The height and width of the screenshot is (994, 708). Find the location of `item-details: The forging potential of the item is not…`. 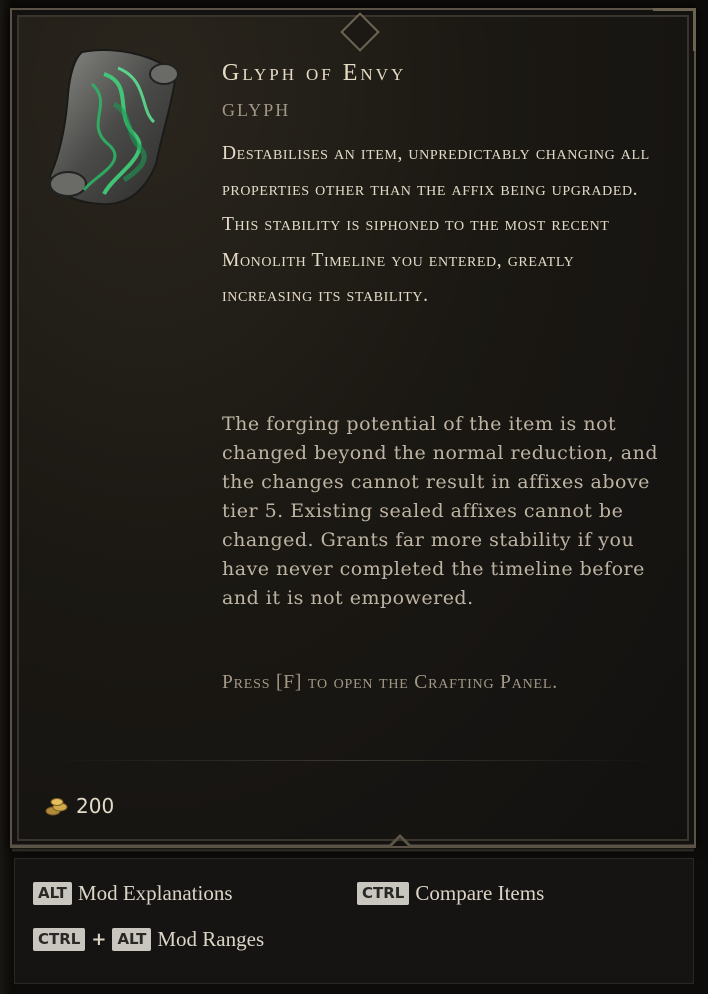

item-details: The forging potential of the item is not… is located at coordinates (440, 511).